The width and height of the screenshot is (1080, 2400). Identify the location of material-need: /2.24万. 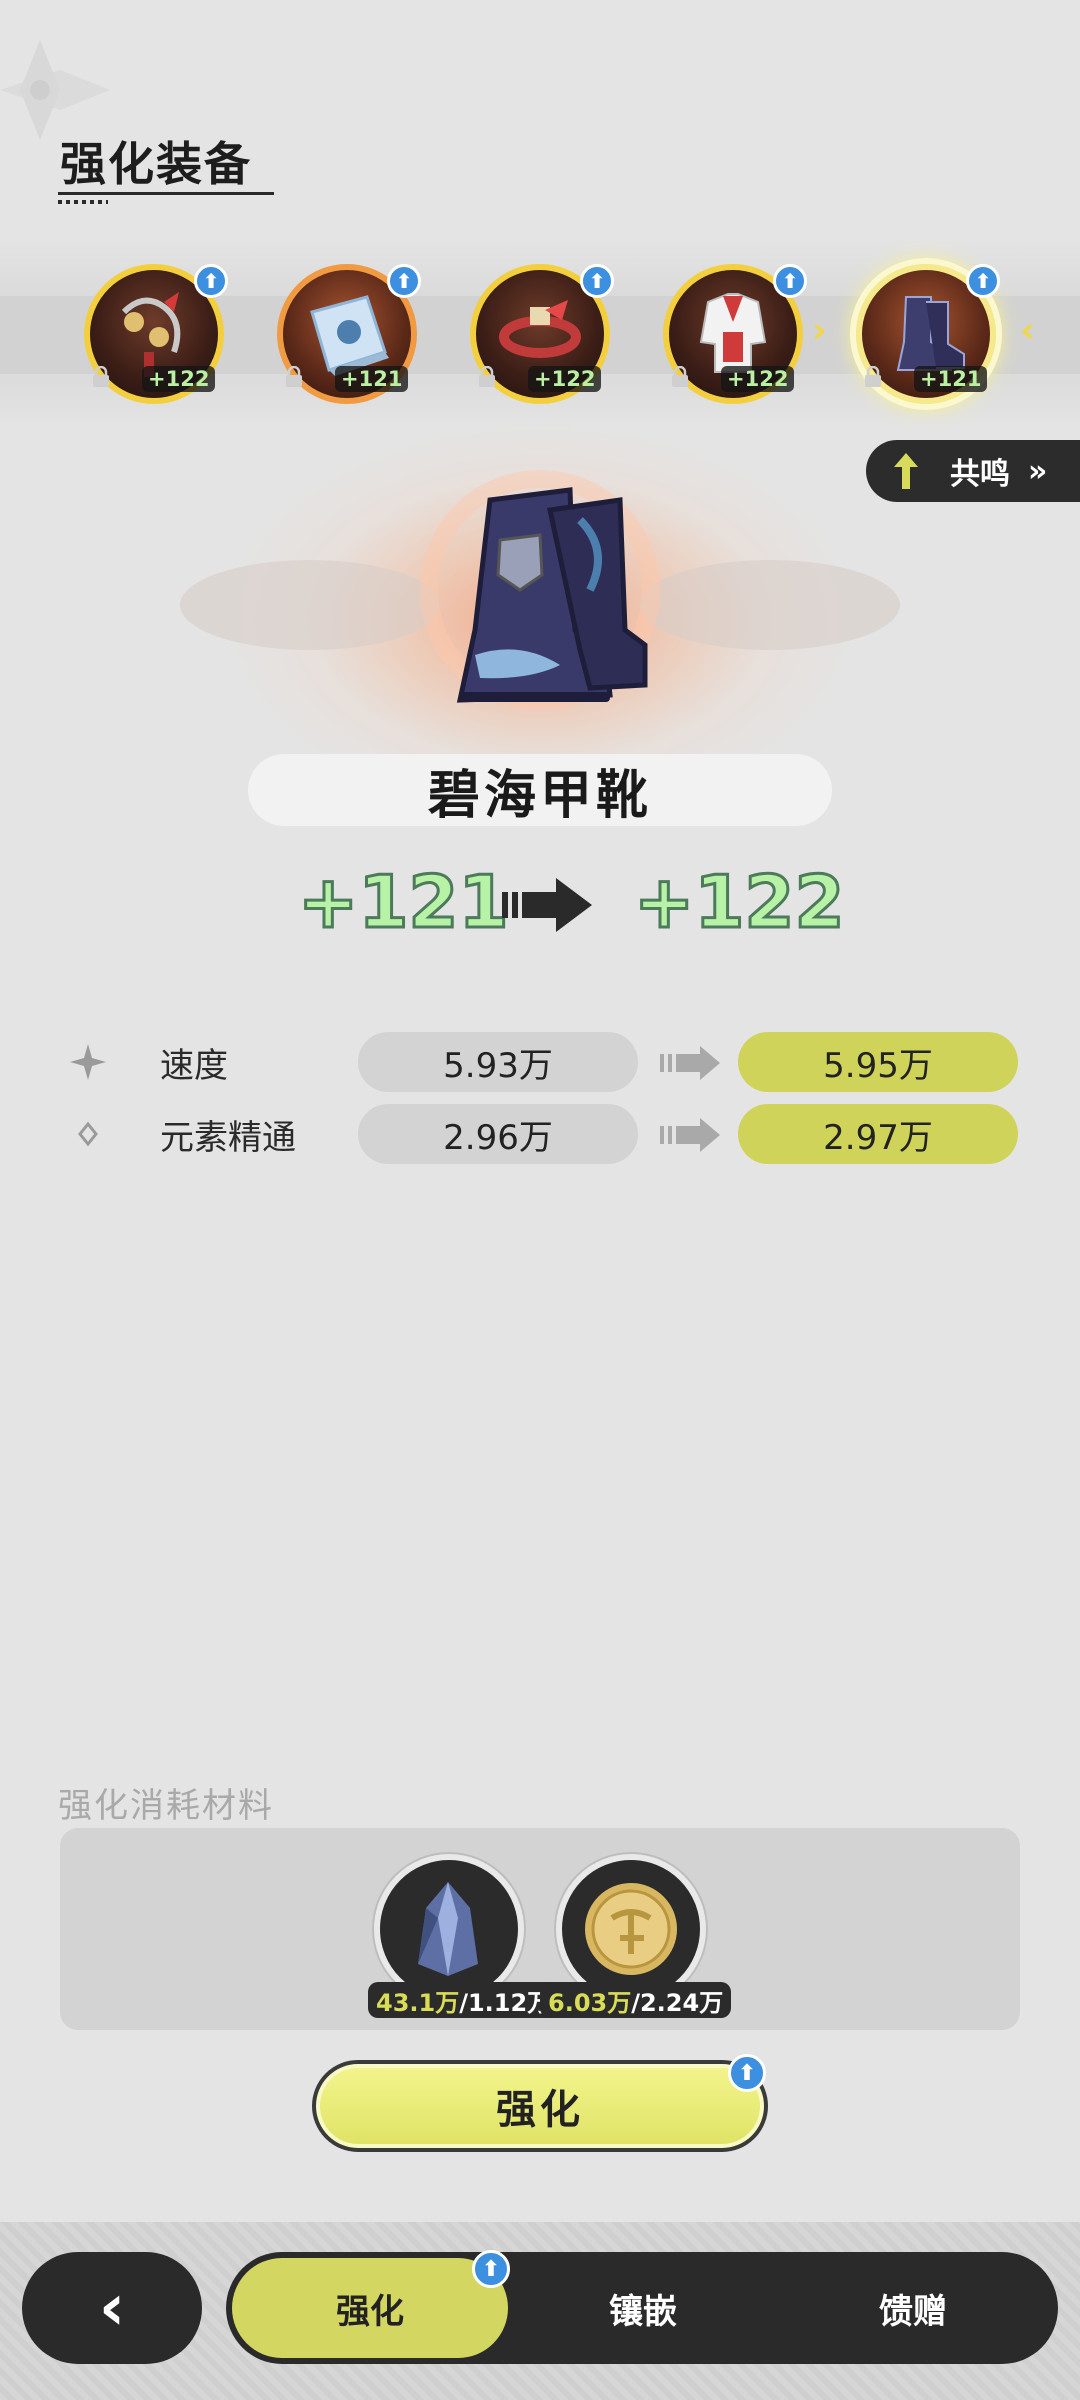
(677, 2002).